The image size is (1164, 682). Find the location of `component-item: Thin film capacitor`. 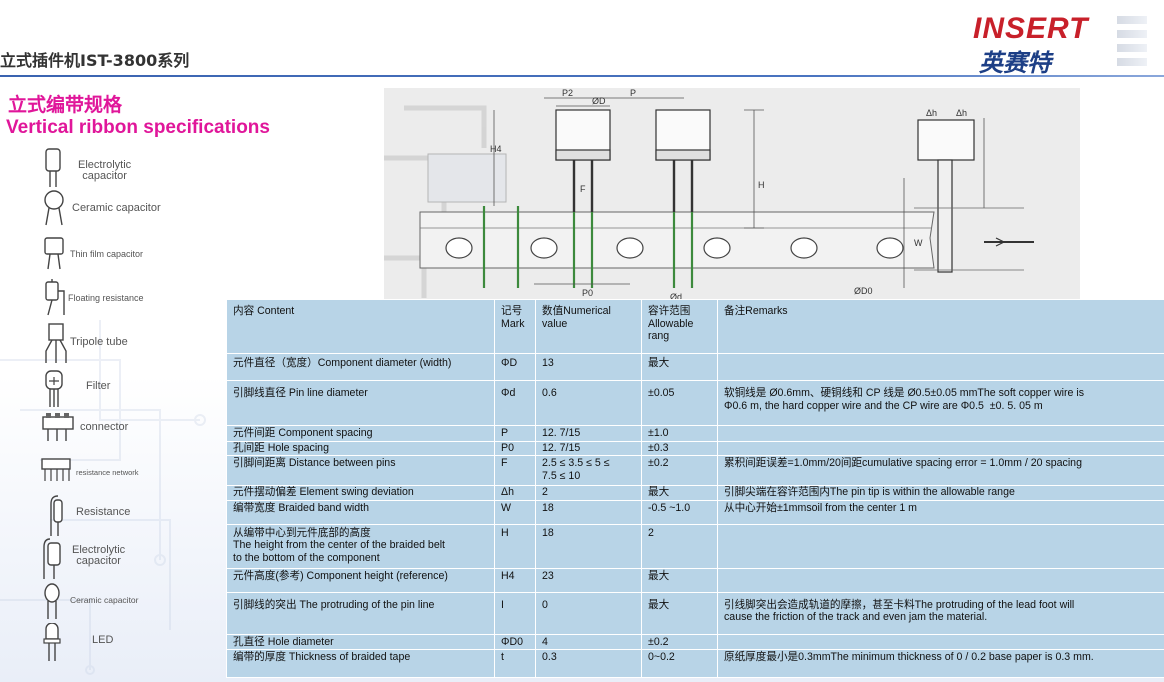

component-item: Thin film capacitor is located at coordinates (103, 255).